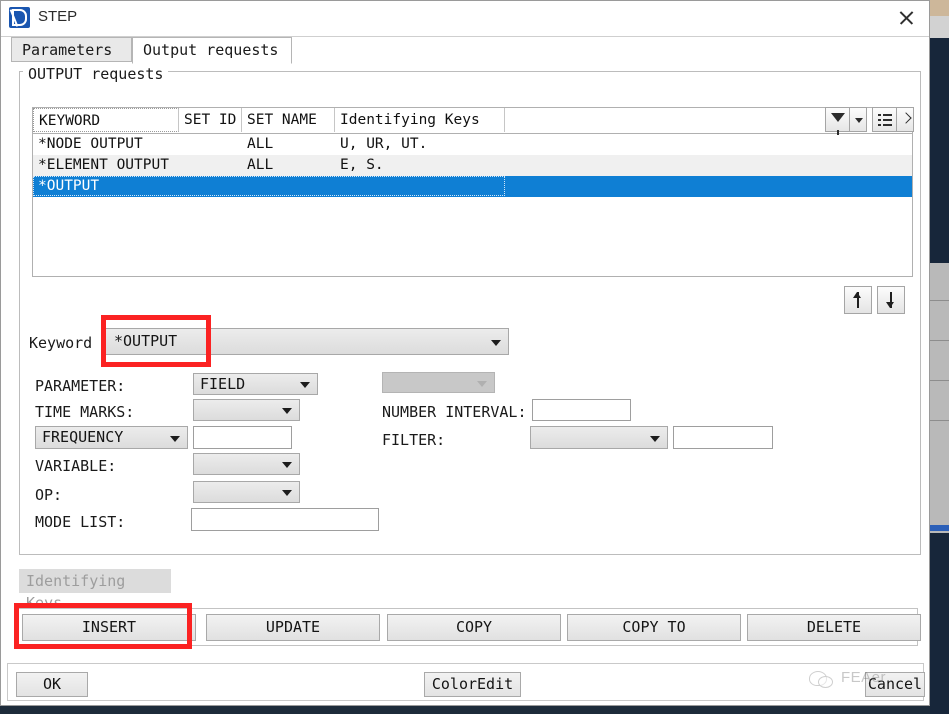  I want to click on action-buttons-bar: INSERT UPDATE COPY COPY TO DELETE, so click(468, 627).